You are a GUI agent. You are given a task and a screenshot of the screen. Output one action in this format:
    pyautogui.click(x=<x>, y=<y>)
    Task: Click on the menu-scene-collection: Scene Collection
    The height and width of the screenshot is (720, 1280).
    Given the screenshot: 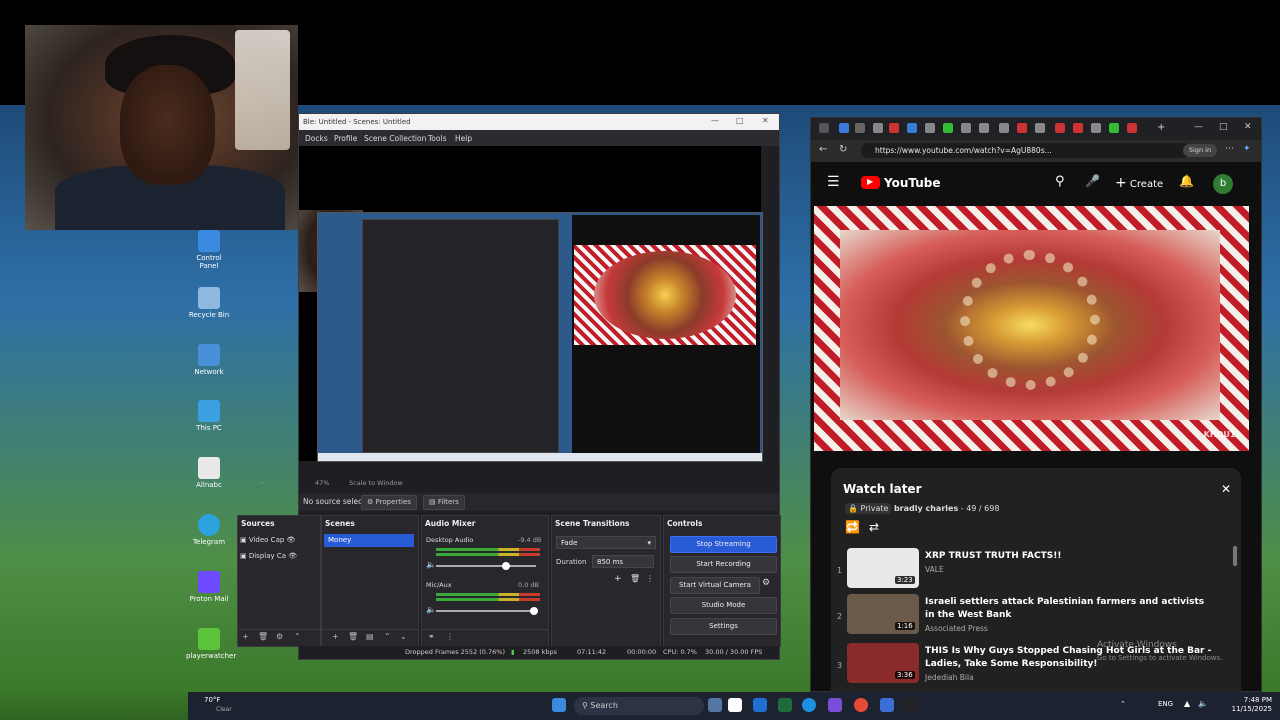 What is the action you would take?
    pyautogui.click(x=395, y=138)
    